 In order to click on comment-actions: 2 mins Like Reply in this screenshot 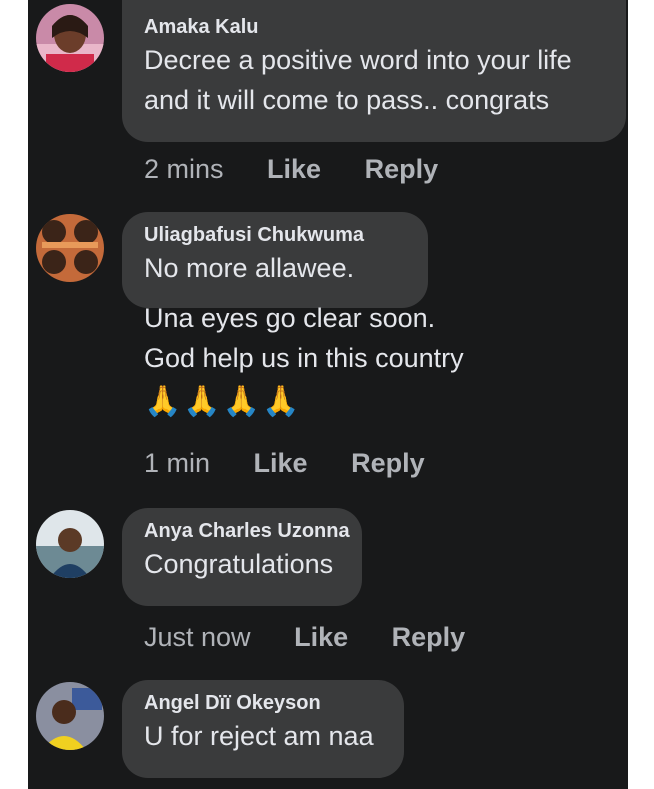, I will do `click(291, 169)`.